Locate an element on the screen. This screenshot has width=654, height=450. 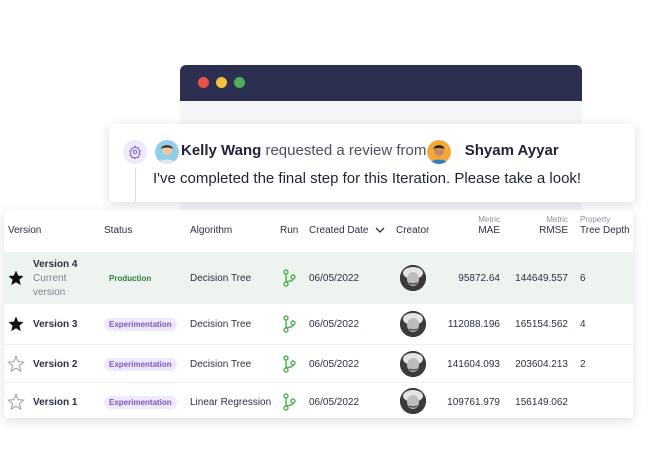
mae-cell: 112088.196 is located at coordinates (473, 324).